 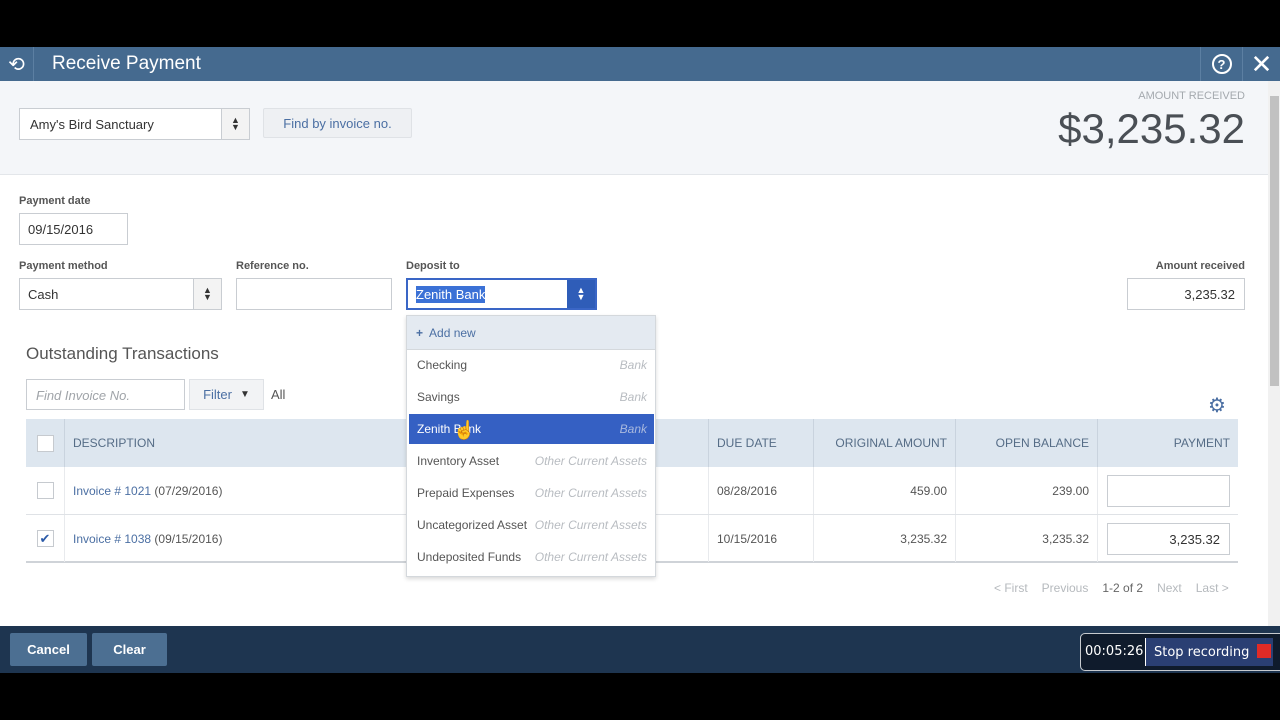 I want to click on invoice-date: (09/15/2016), so click(x=188, y=538).